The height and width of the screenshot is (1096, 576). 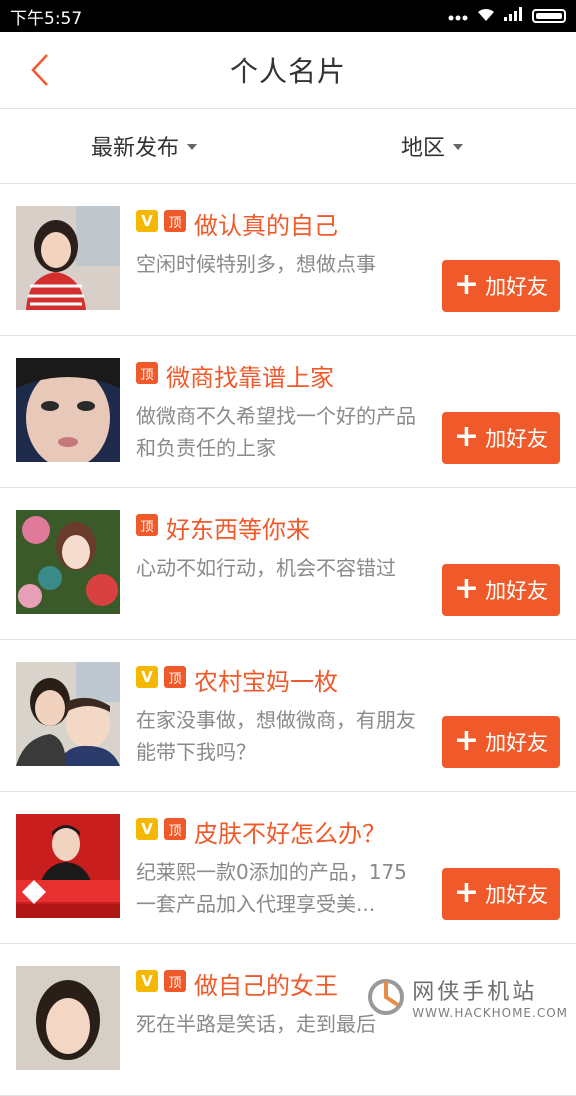 I want to click on back-button, so click(x=40, y=70).